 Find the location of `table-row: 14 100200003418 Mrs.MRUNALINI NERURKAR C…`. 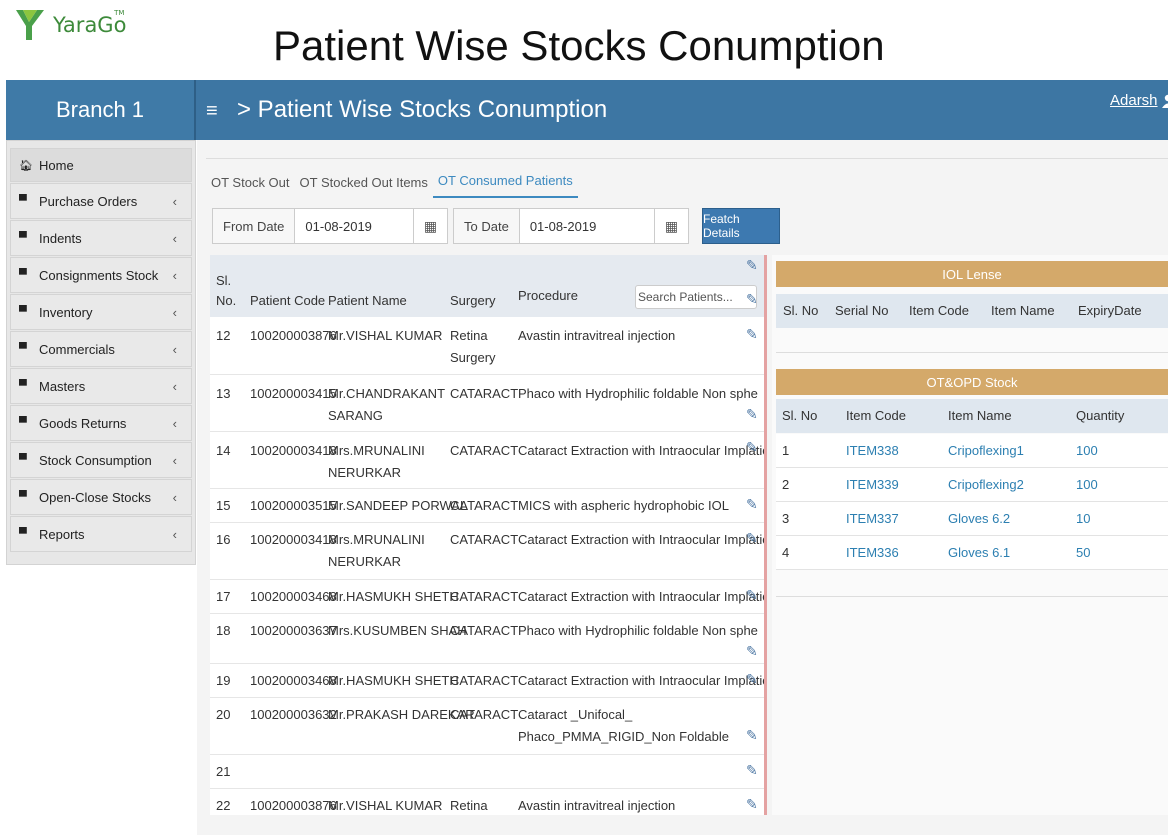

table-row: 14 100200003418 Mrs.MRUNALINI NERURKAR C… is located at coordinates (487, 460).